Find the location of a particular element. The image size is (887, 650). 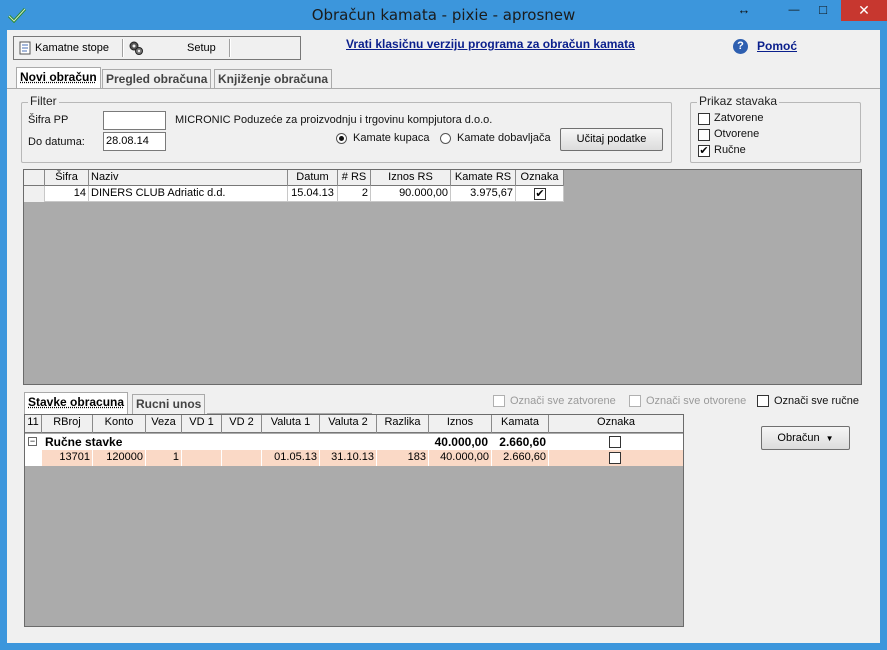

tab-calculation-posting: Knjiženje obračuna is located at coordinates (273, 79).